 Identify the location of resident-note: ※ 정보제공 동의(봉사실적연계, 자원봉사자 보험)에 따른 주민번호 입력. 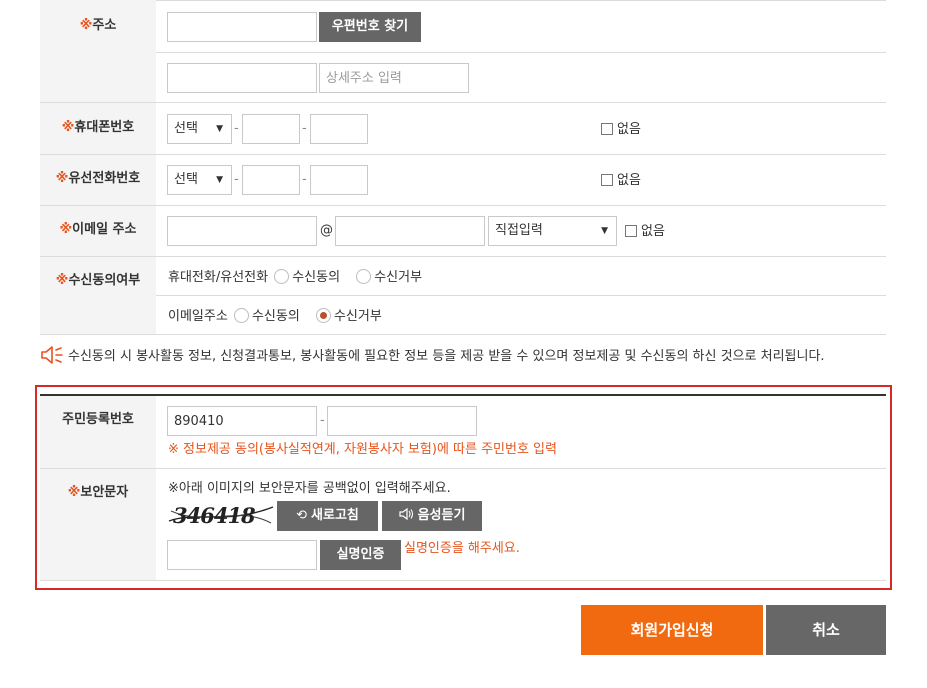
(362, 449).